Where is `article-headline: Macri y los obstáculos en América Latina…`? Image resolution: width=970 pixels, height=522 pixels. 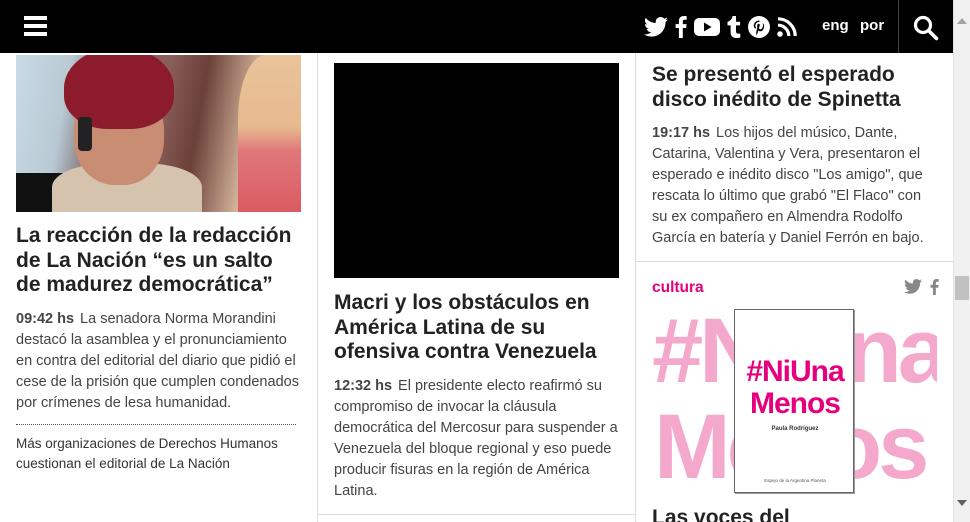
article-headline: Macri y los obstáculos en América Latina… is located at coordinates (476, 328).